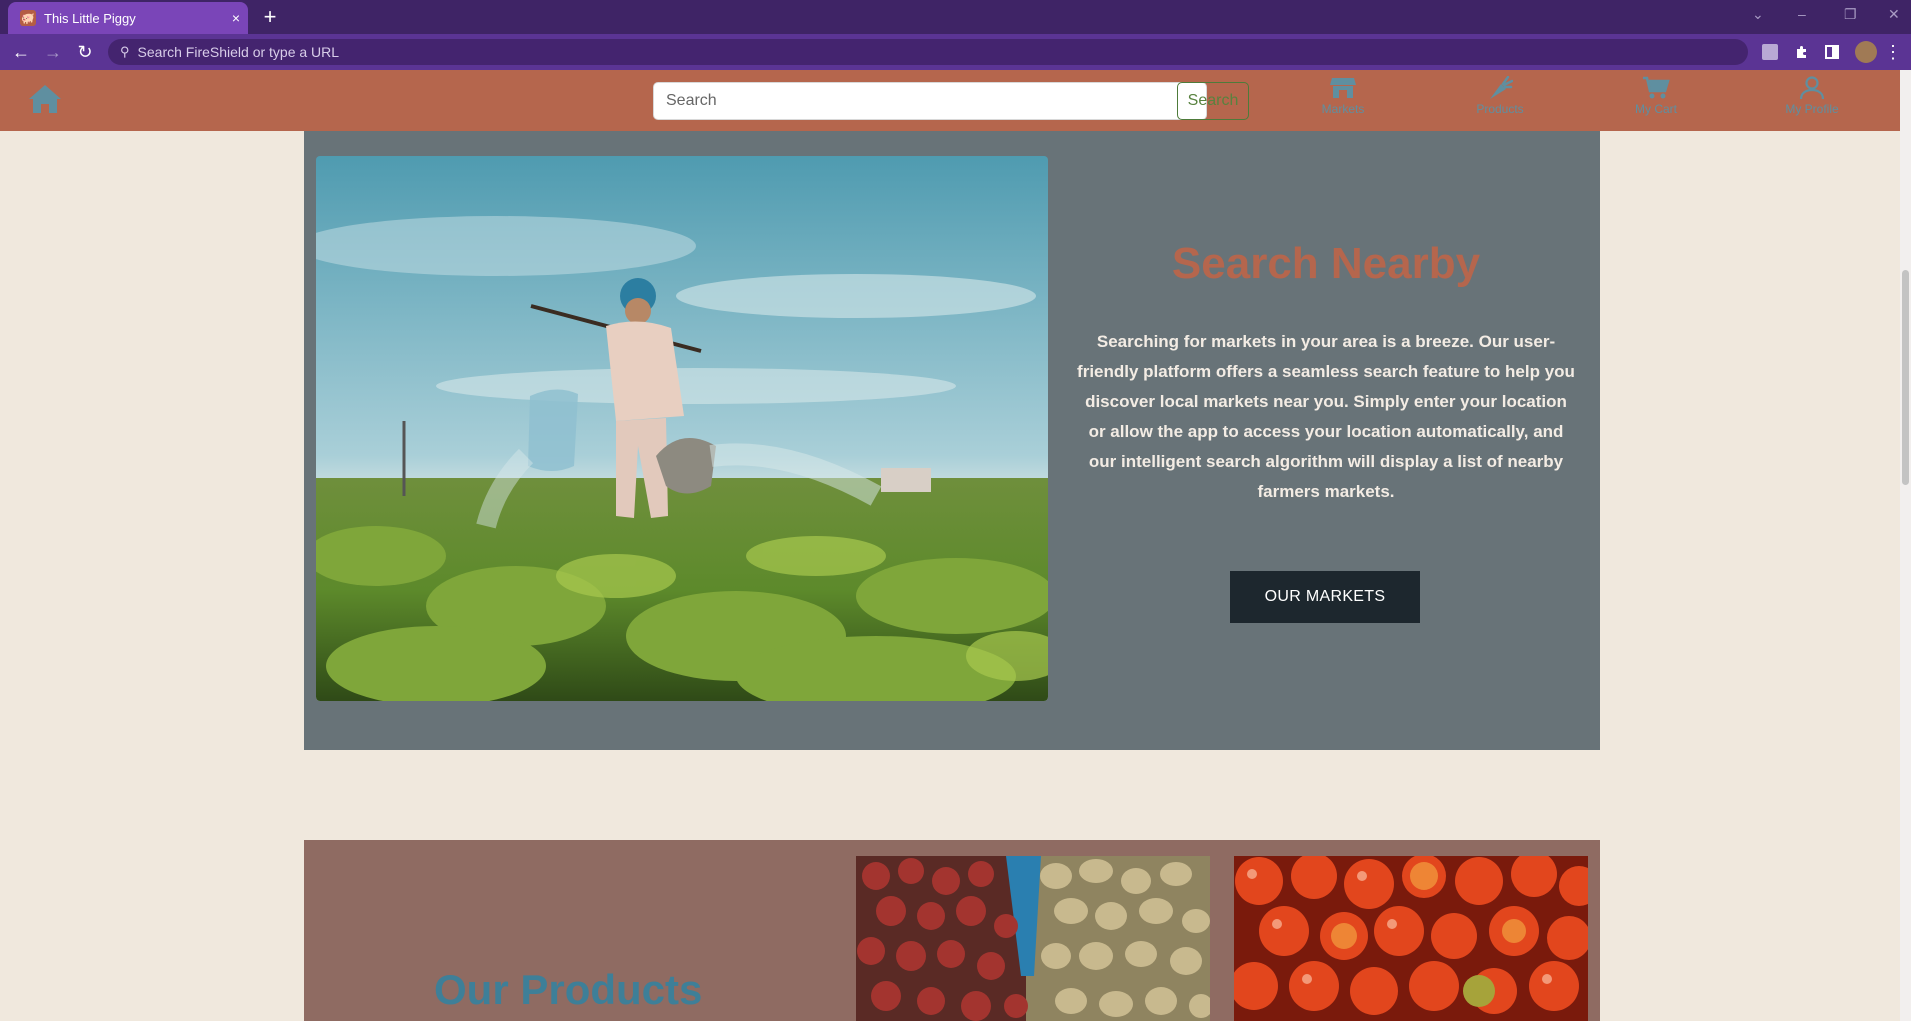  I want to click on home-icon, so click(45, 99).